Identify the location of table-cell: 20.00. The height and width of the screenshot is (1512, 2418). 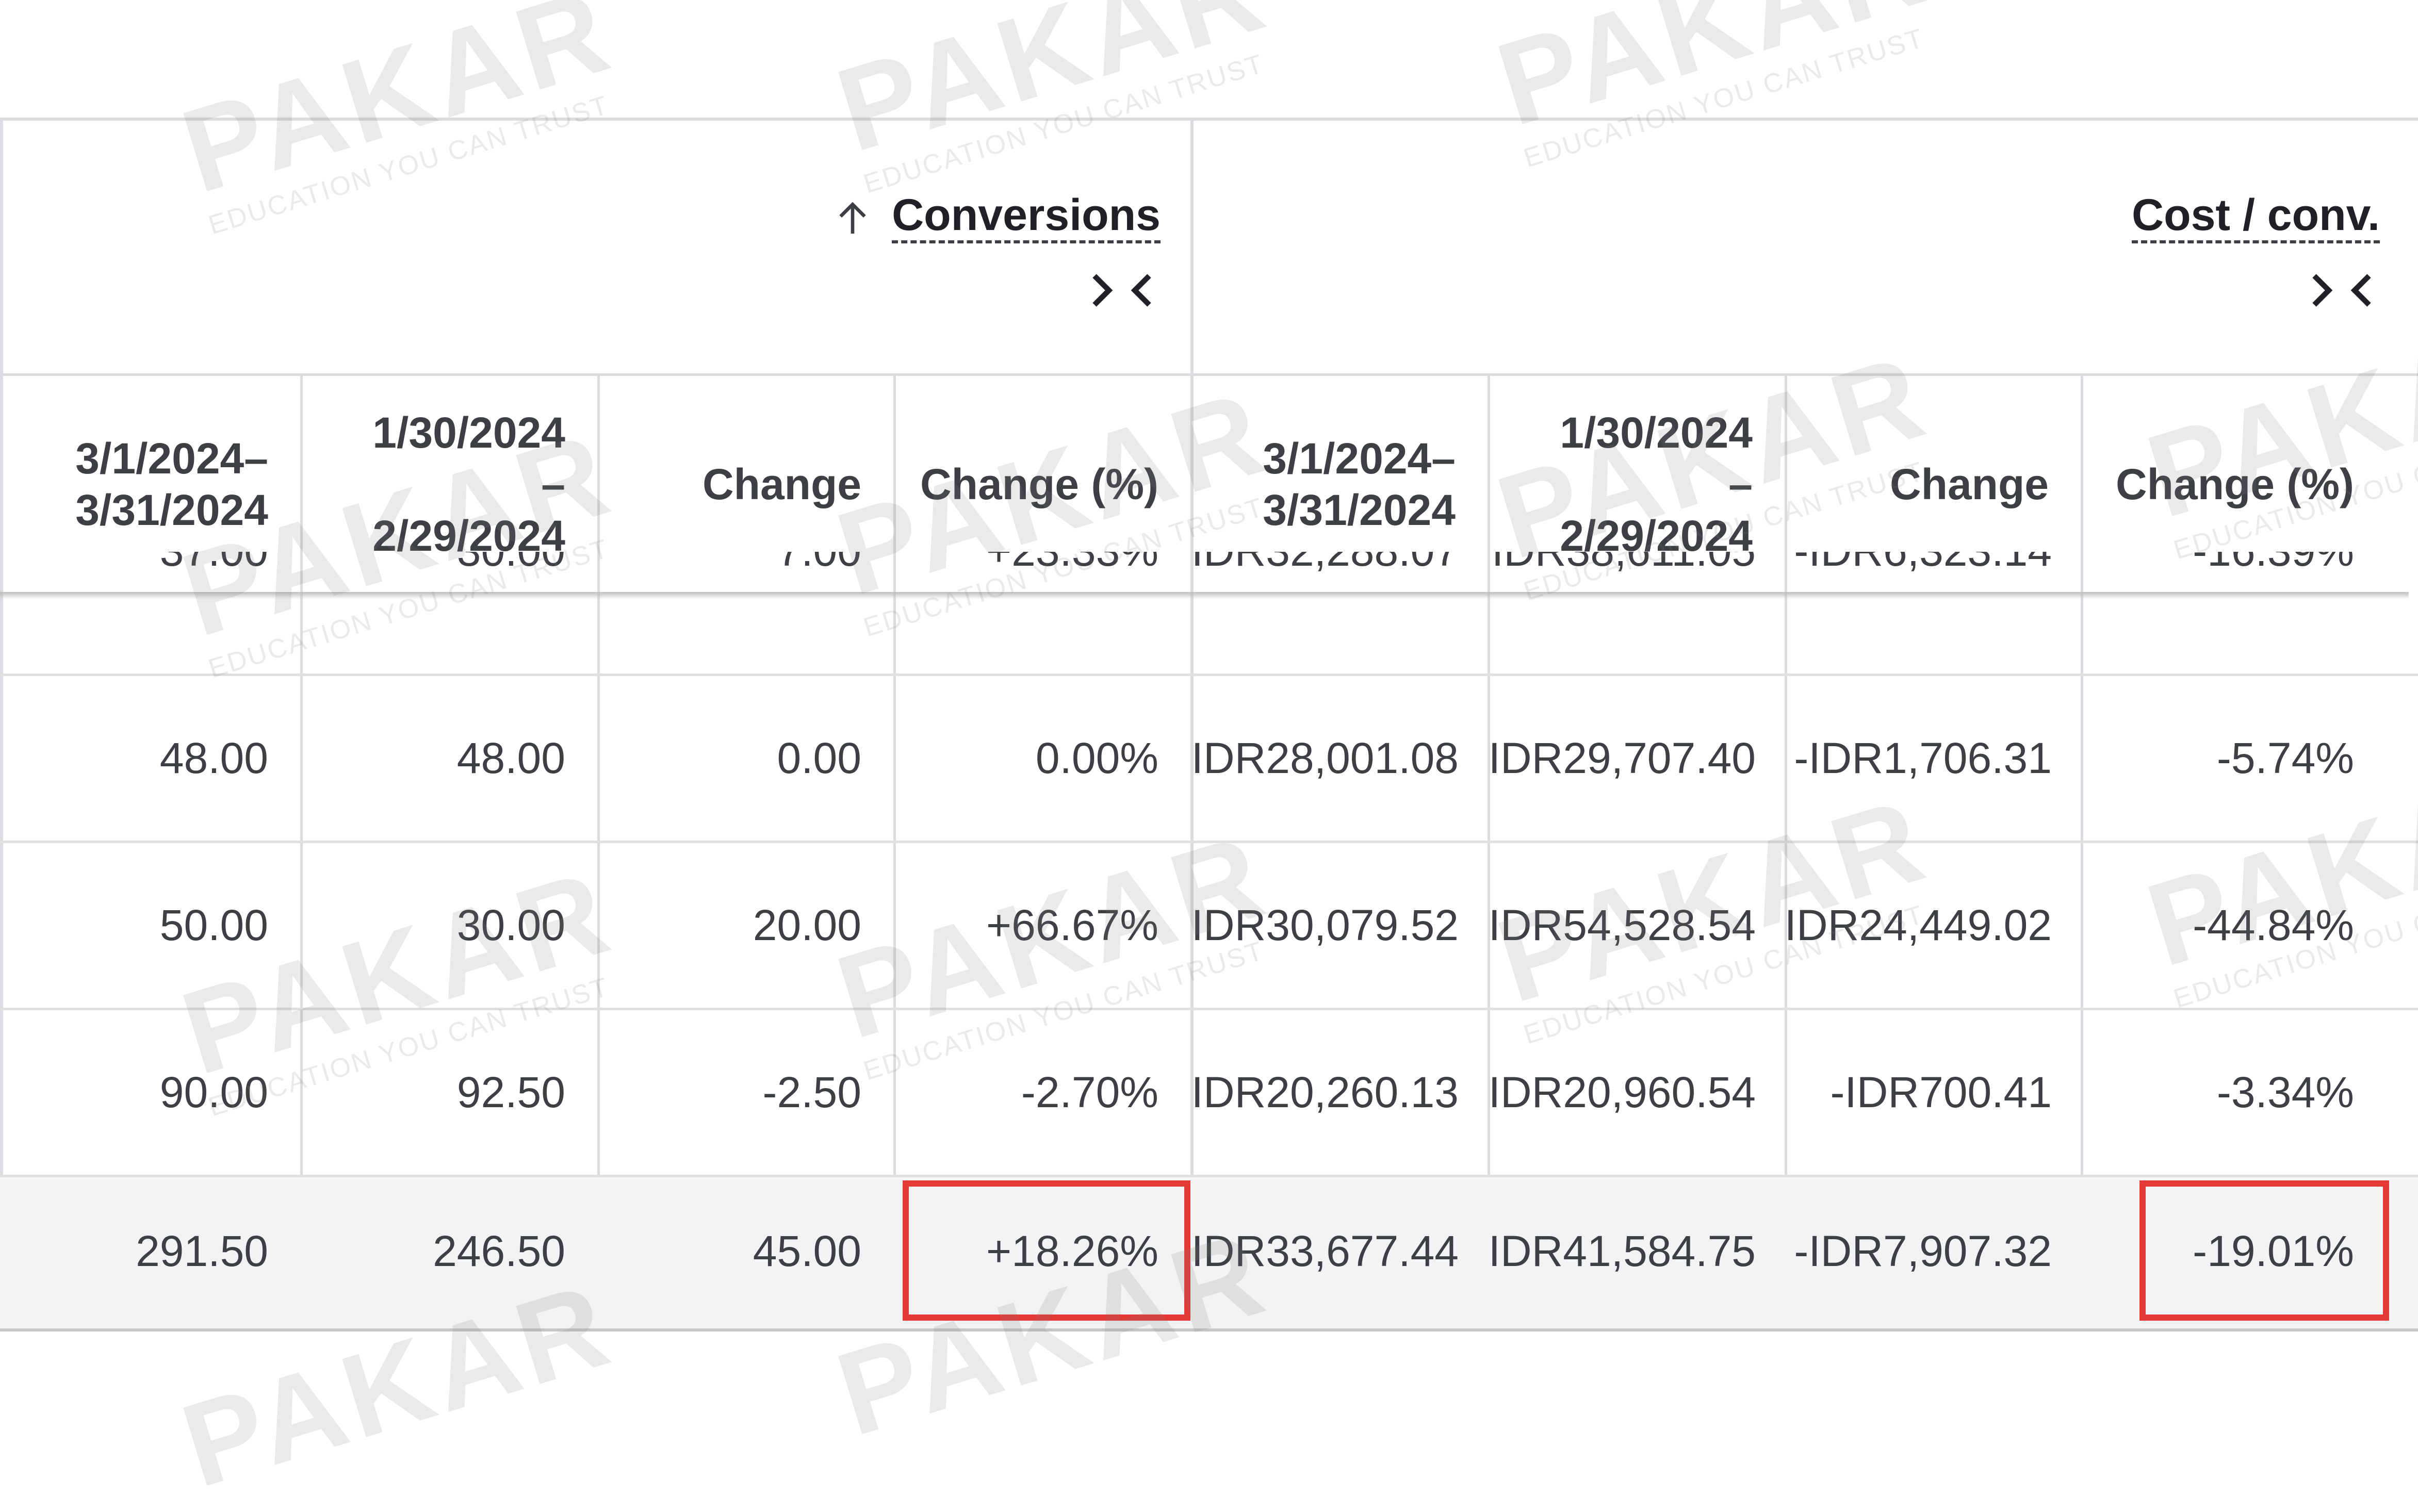
(807, 924).